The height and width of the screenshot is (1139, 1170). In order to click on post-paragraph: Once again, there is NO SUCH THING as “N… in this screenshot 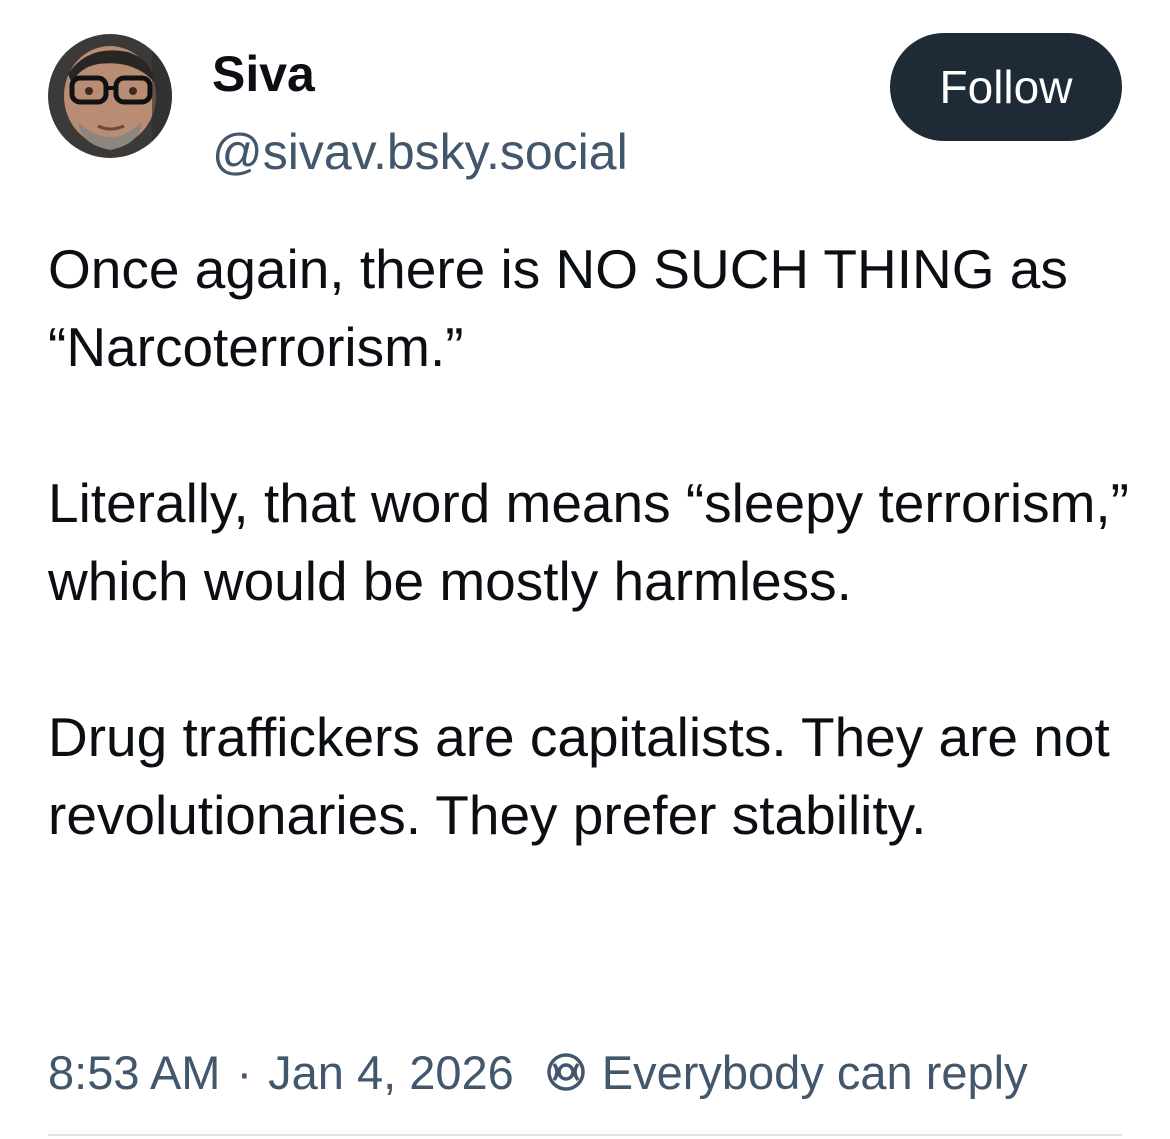, I will do `click(558, 308)`.